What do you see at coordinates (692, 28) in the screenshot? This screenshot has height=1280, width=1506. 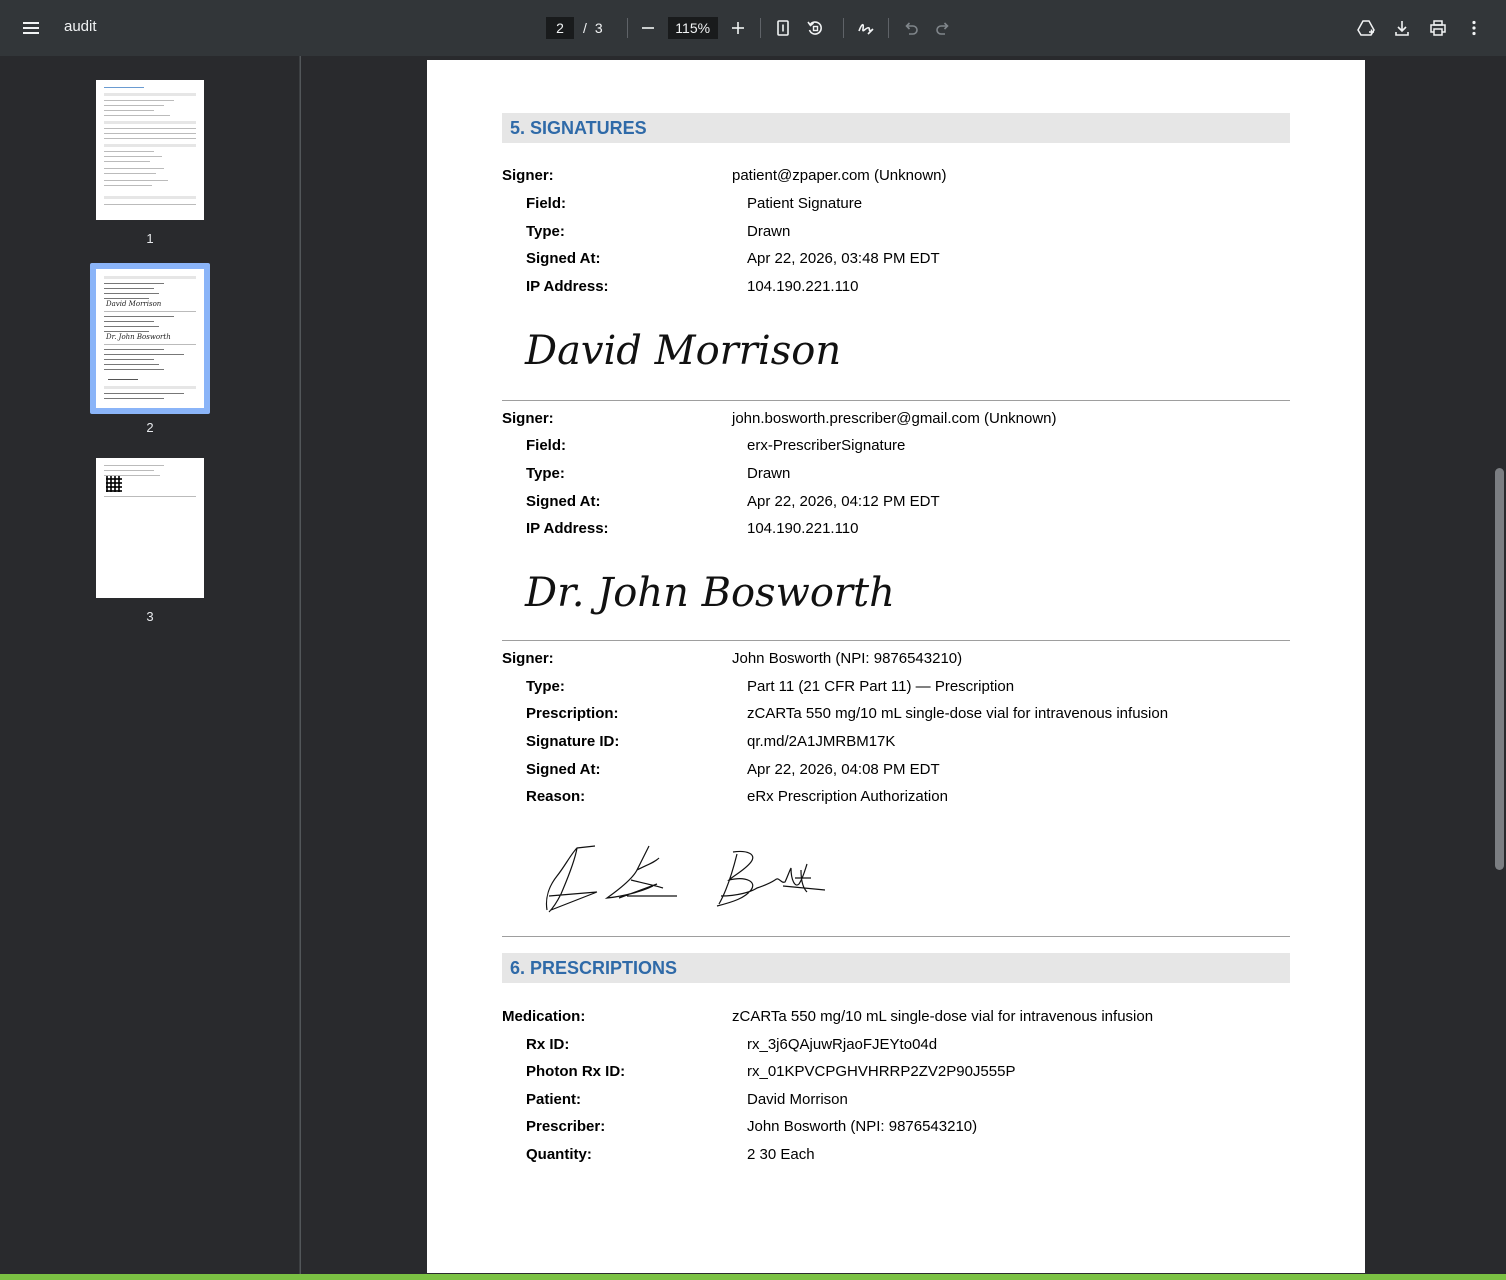 I see `zoom-level-input` at bounding box center [692, 28].